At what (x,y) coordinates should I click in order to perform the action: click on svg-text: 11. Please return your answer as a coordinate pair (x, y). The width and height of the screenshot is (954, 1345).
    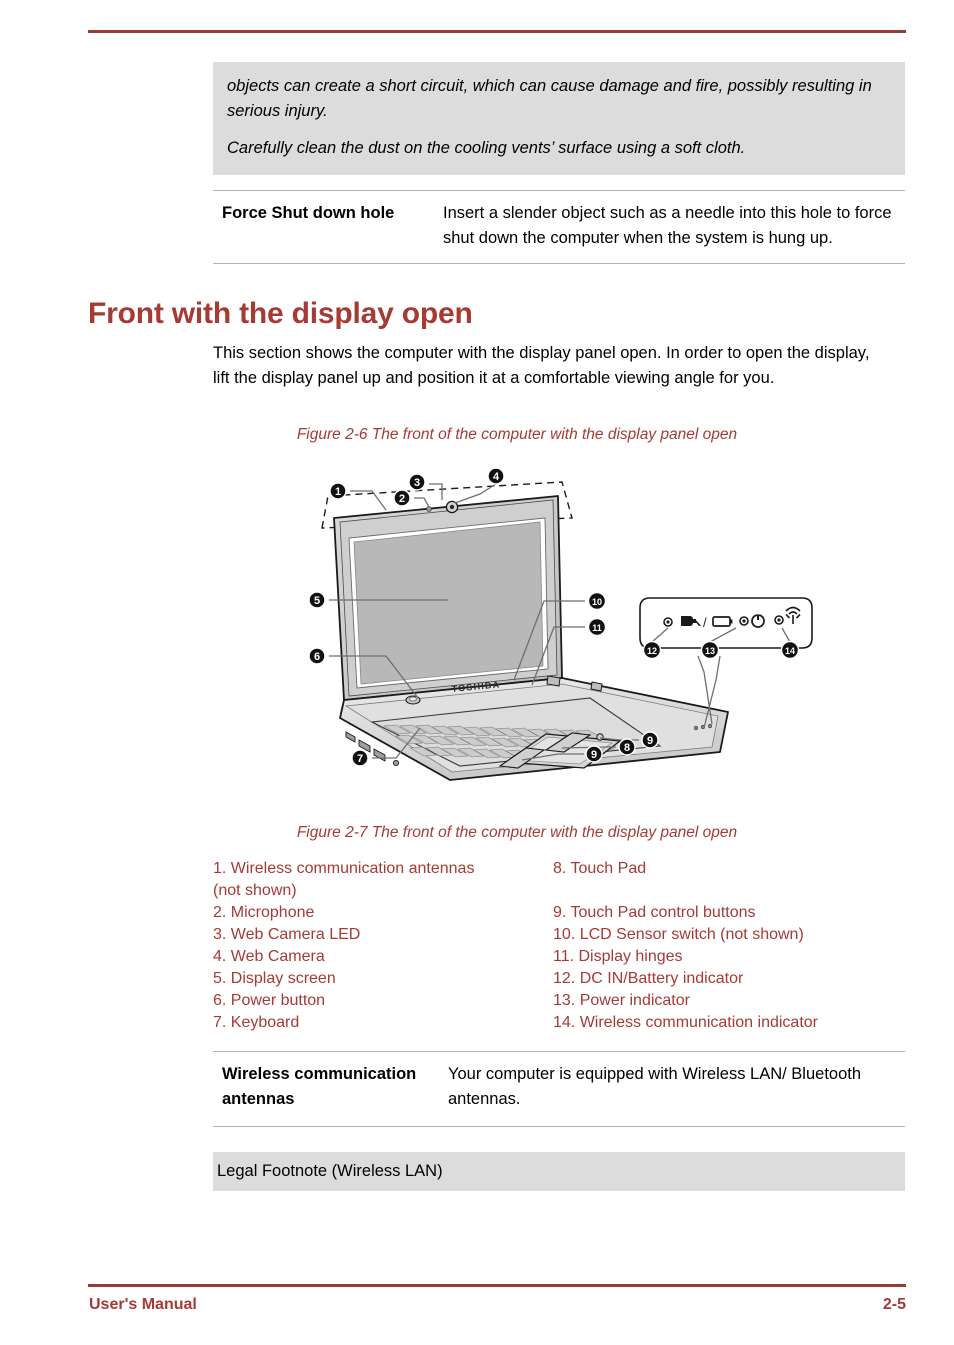
    Looking at the image, I should click on (597, 628).